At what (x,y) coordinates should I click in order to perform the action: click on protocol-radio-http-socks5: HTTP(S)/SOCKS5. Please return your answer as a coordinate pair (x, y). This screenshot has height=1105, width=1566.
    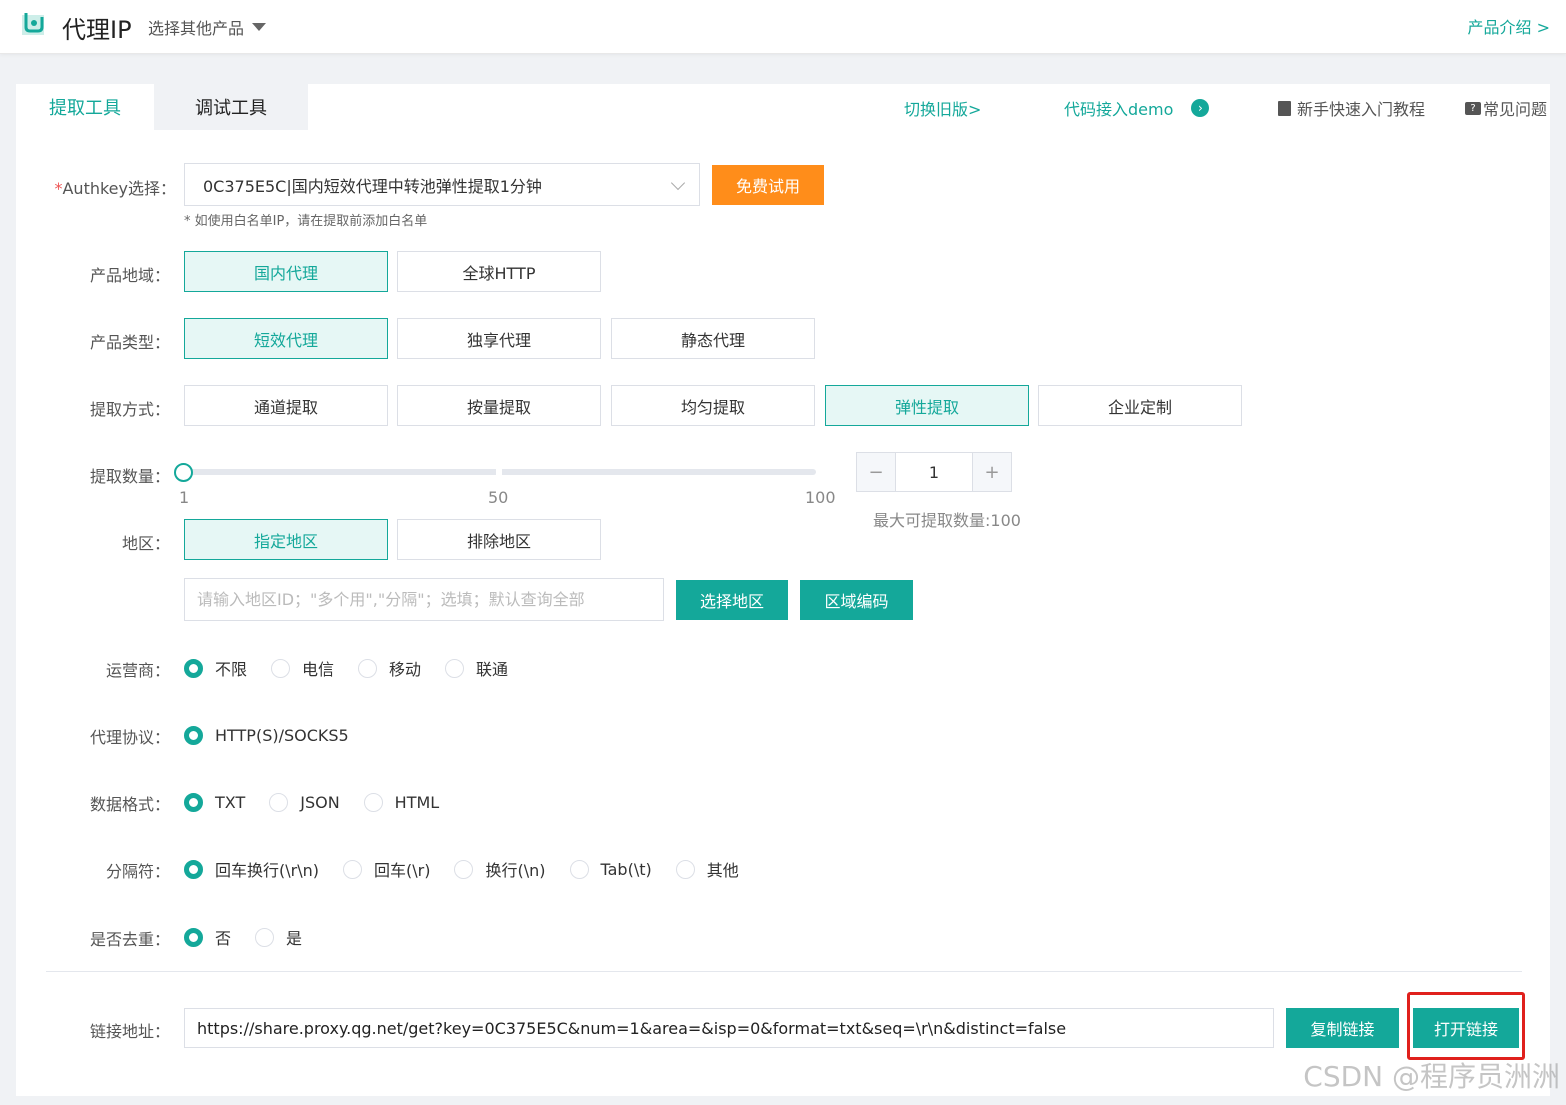
    Looking at the image, I should click on (266, 735).